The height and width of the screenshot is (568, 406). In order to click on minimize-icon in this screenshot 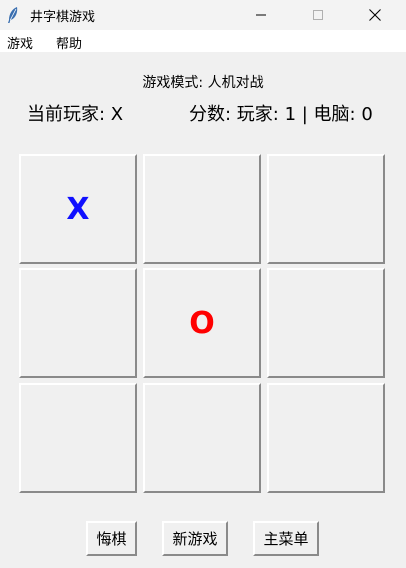, I will do `click(261, 15)`.